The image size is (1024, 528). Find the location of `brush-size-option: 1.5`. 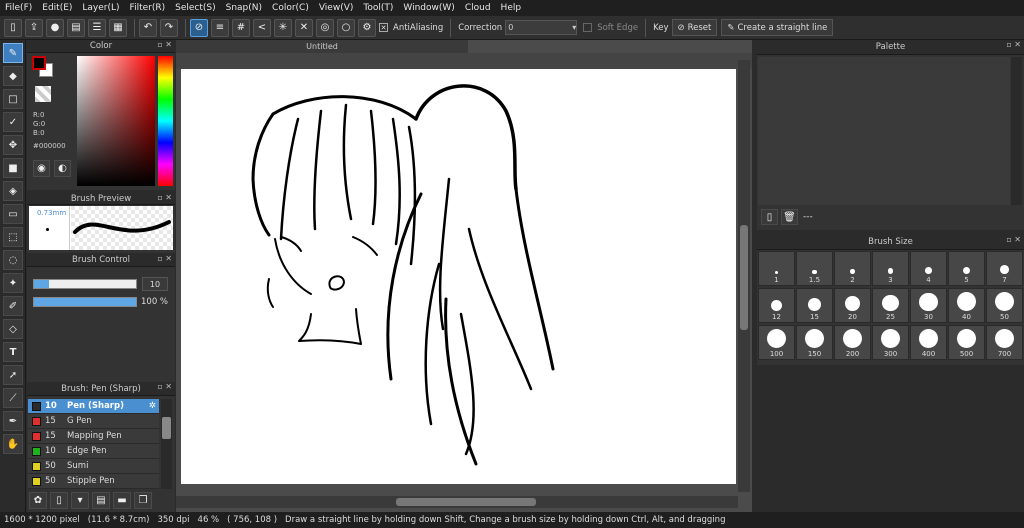

brush-size-option: 1.5 is located at coordinates (814, 268).